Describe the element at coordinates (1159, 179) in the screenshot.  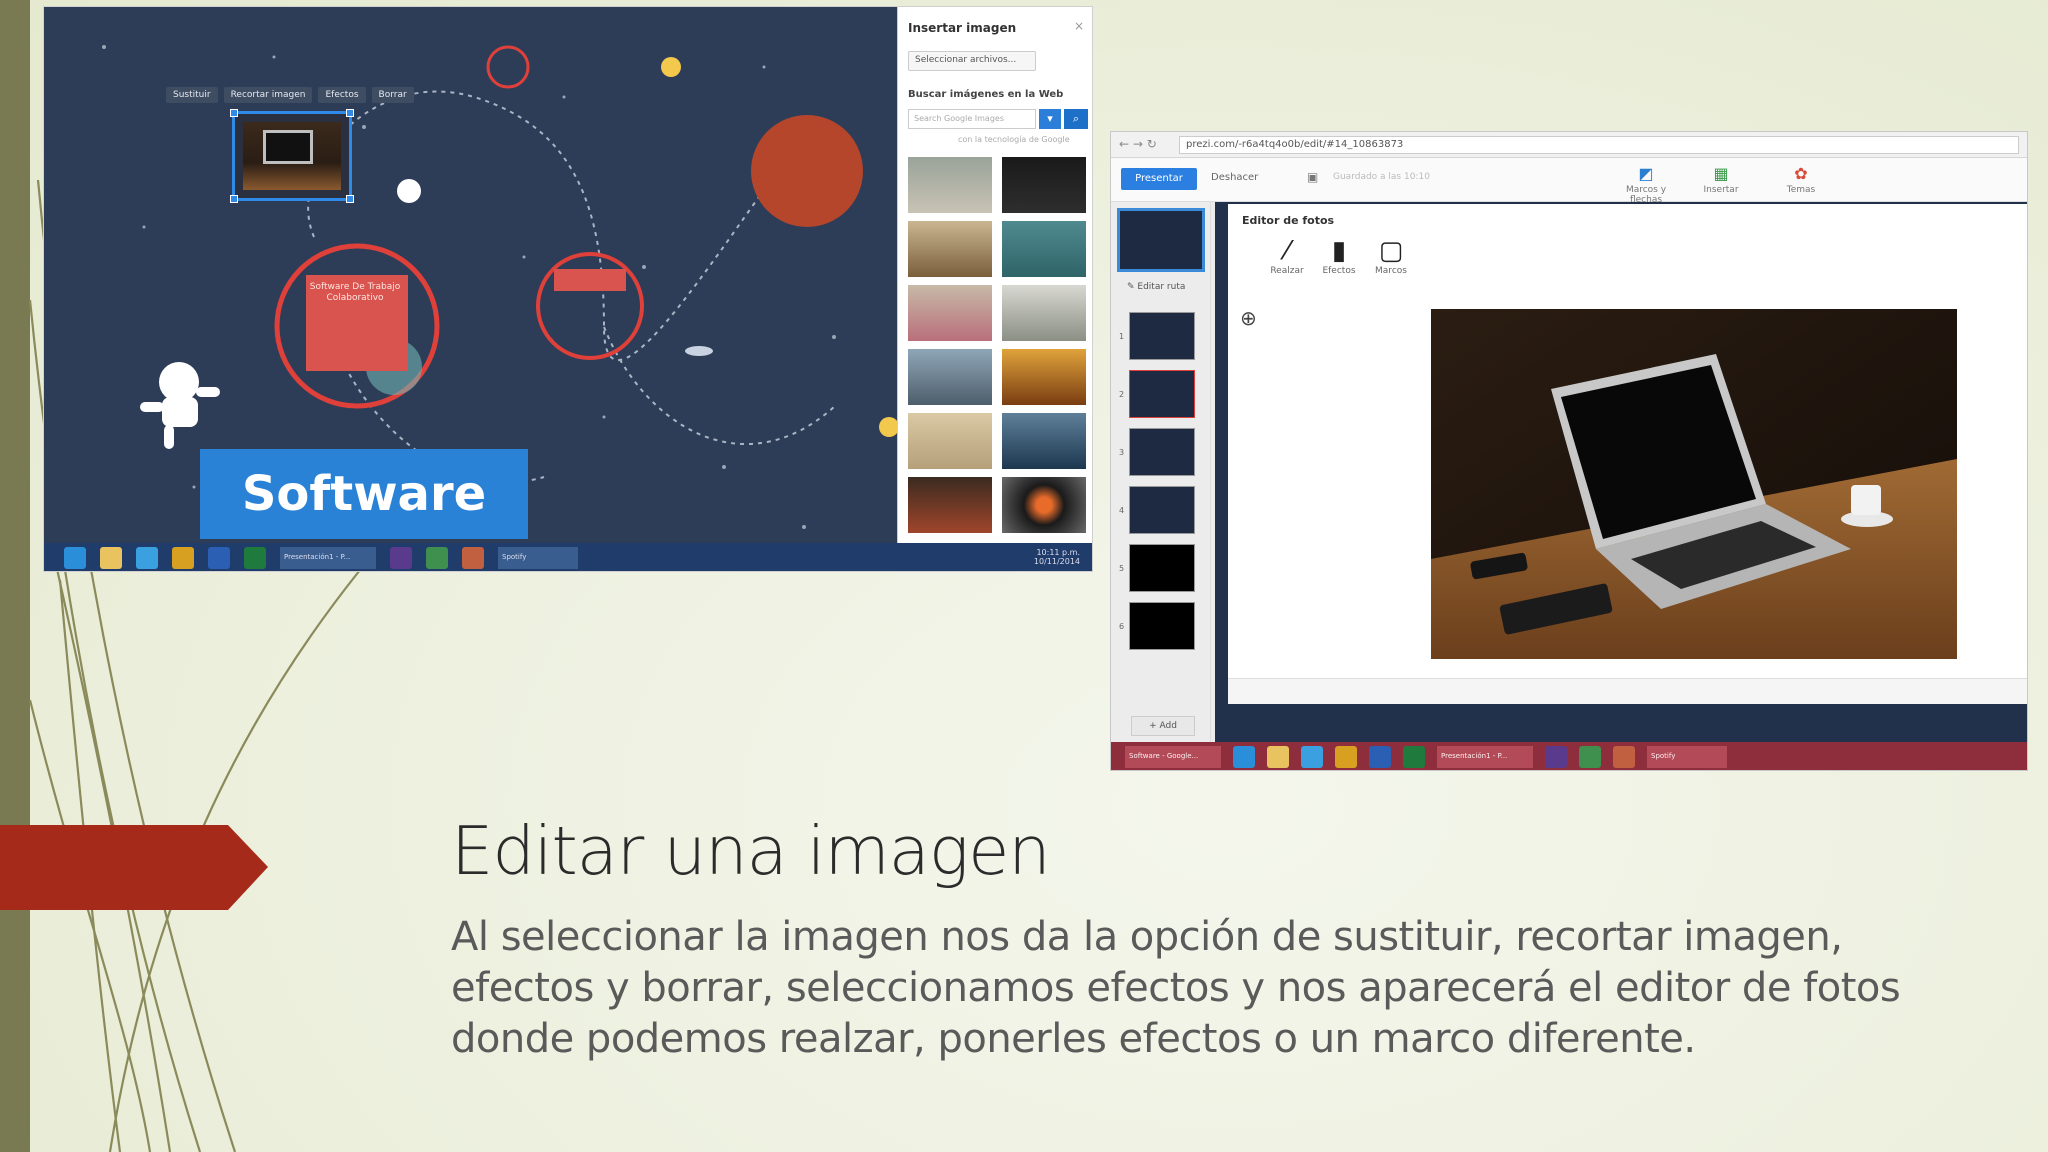
I see `present-button: Presentar` at that location.